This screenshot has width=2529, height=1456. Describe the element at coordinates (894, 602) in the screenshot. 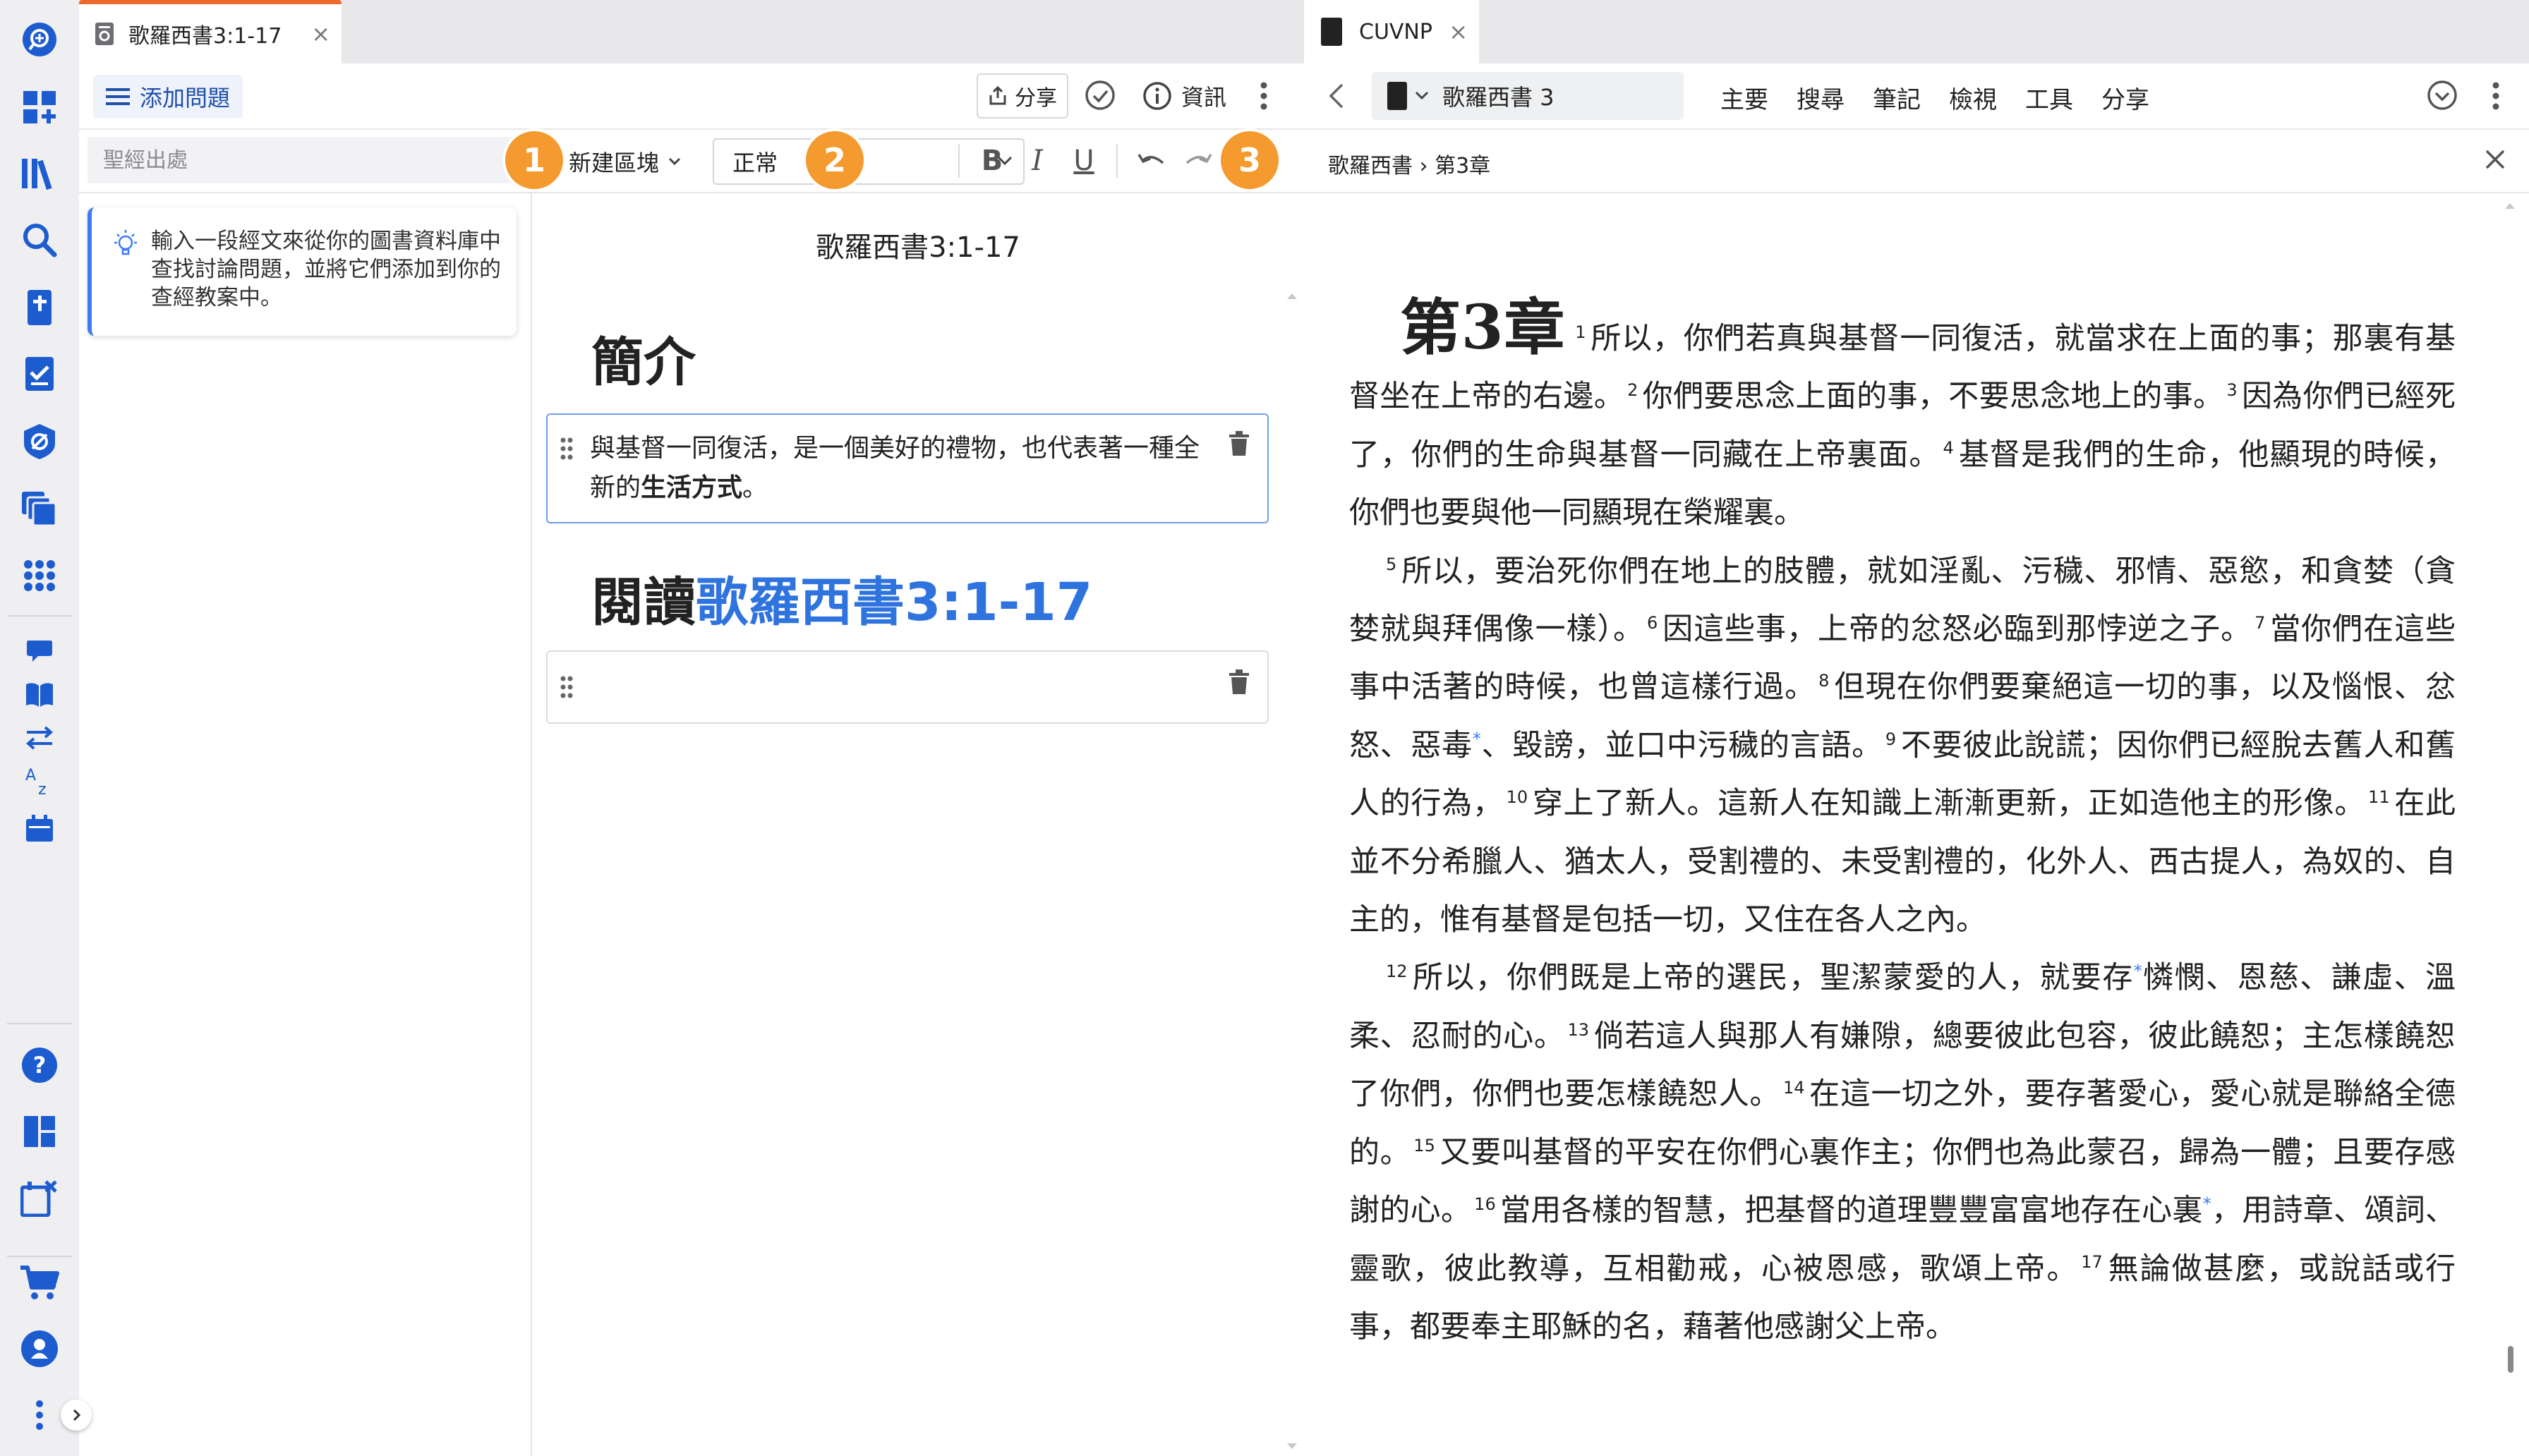

I see `scripture-link: 歌羅西書3:1-17` at that location.